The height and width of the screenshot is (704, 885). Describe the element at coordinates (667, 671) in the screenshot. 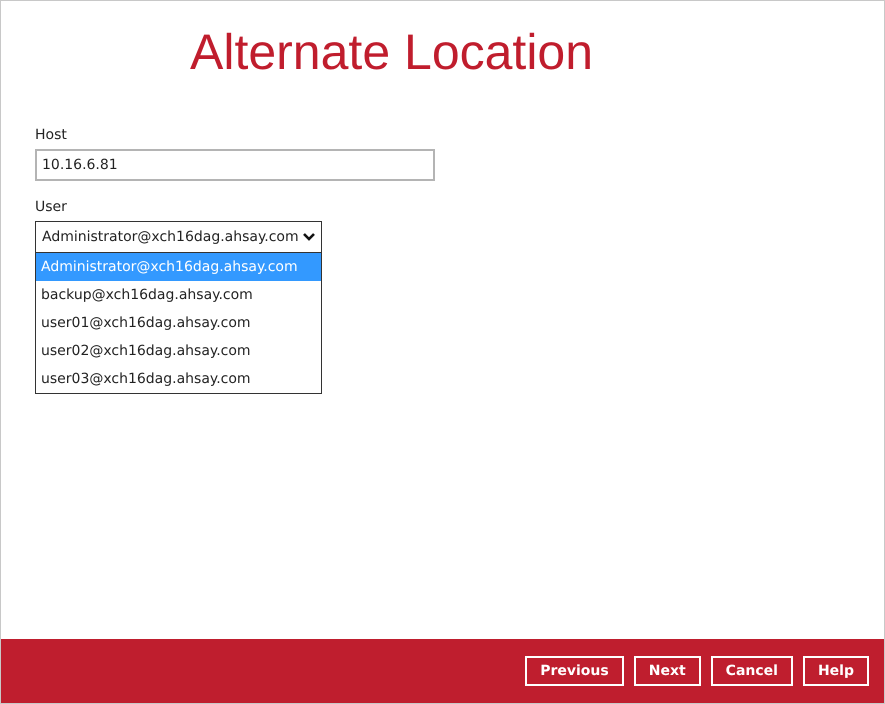

I see `footer-button: Next` at that location.